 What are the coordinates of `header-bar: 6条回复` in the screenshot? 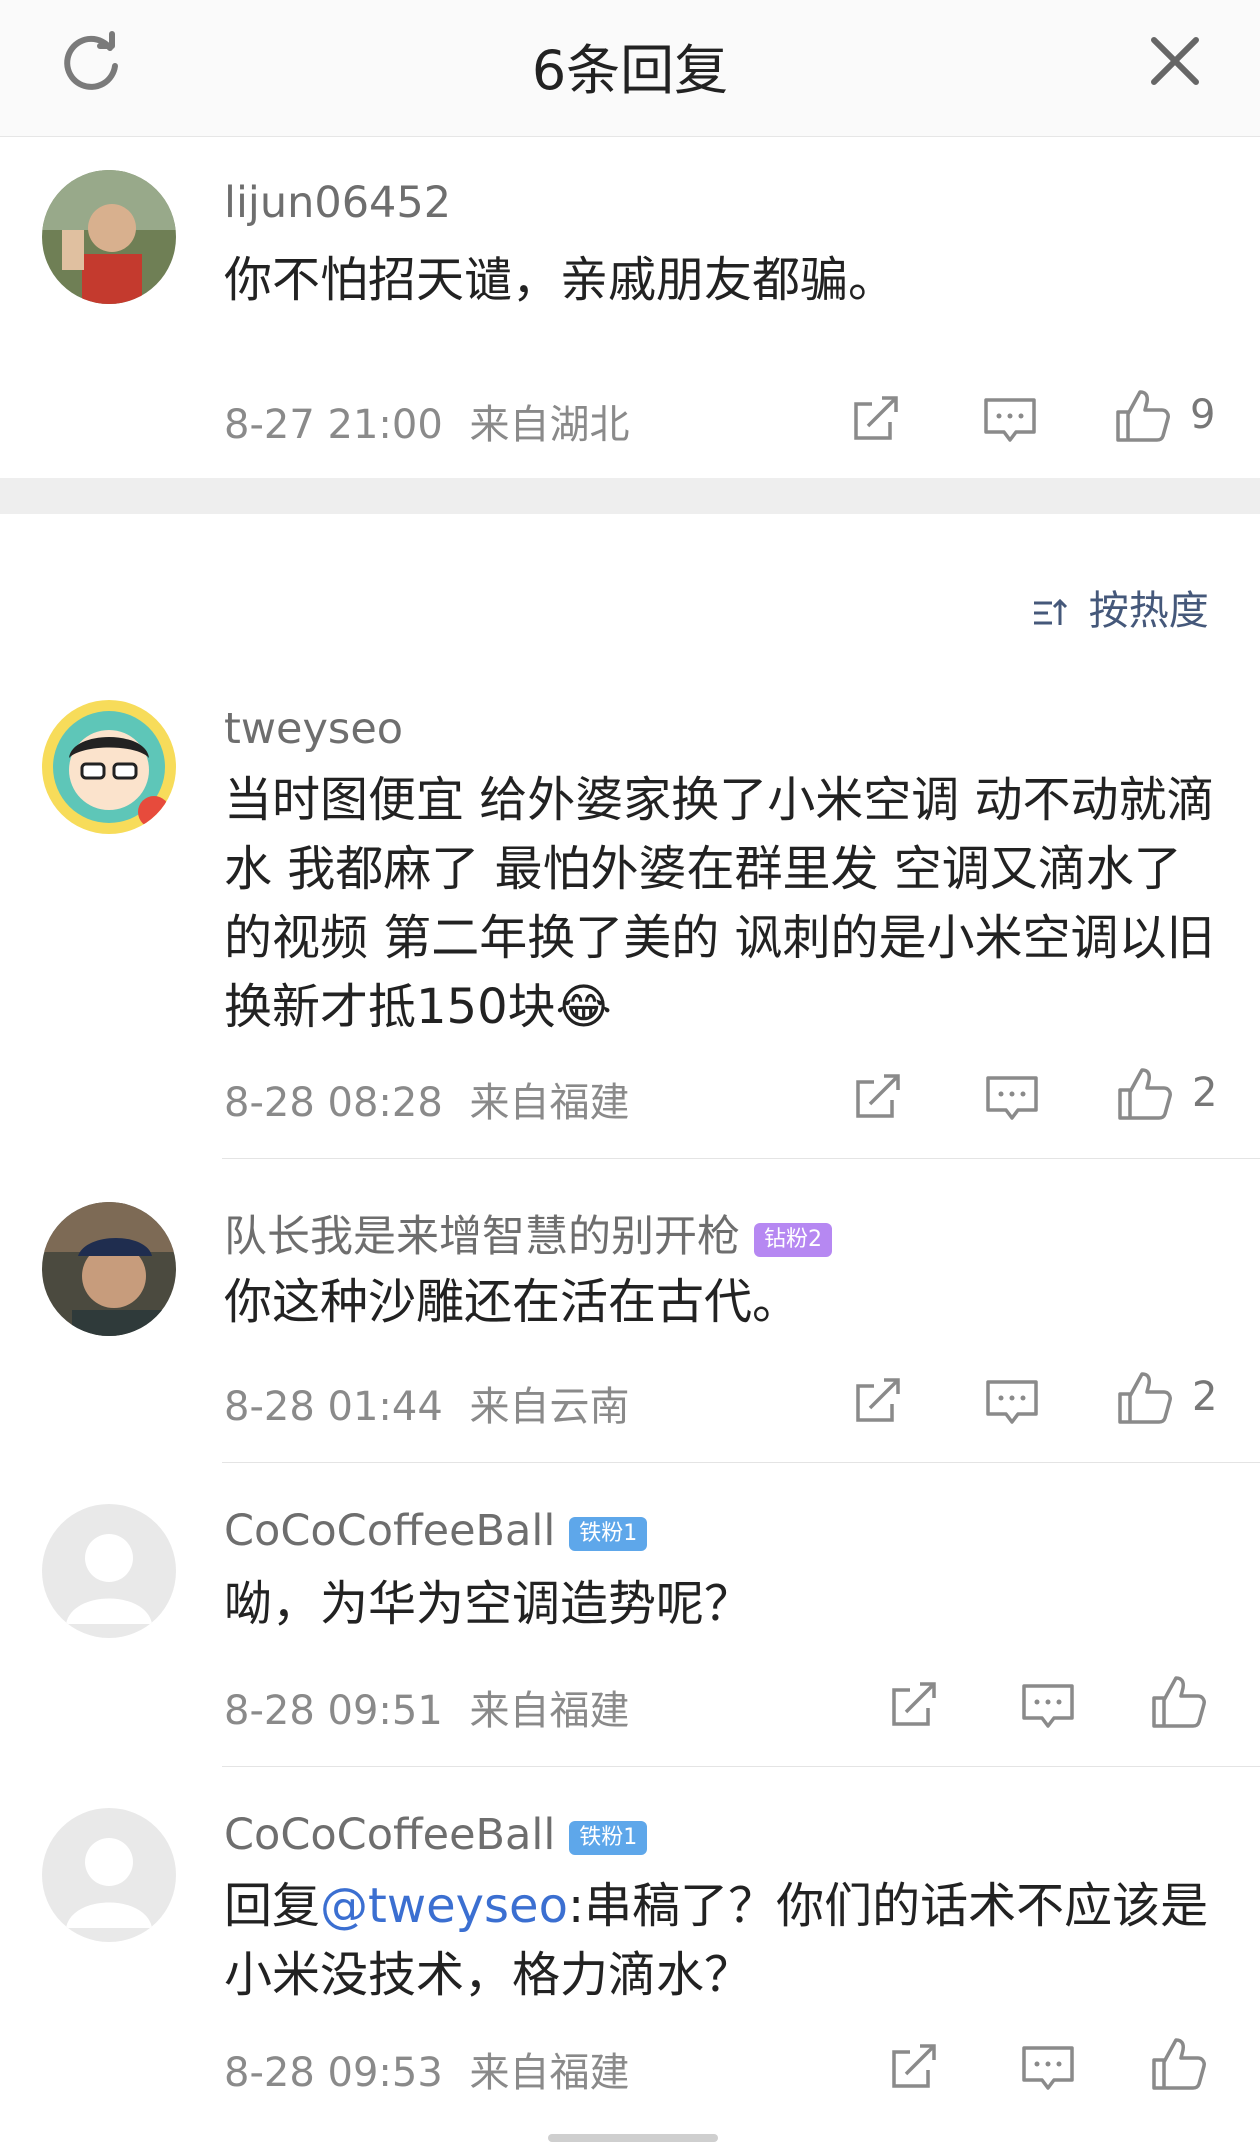 It's located at (630, 68).